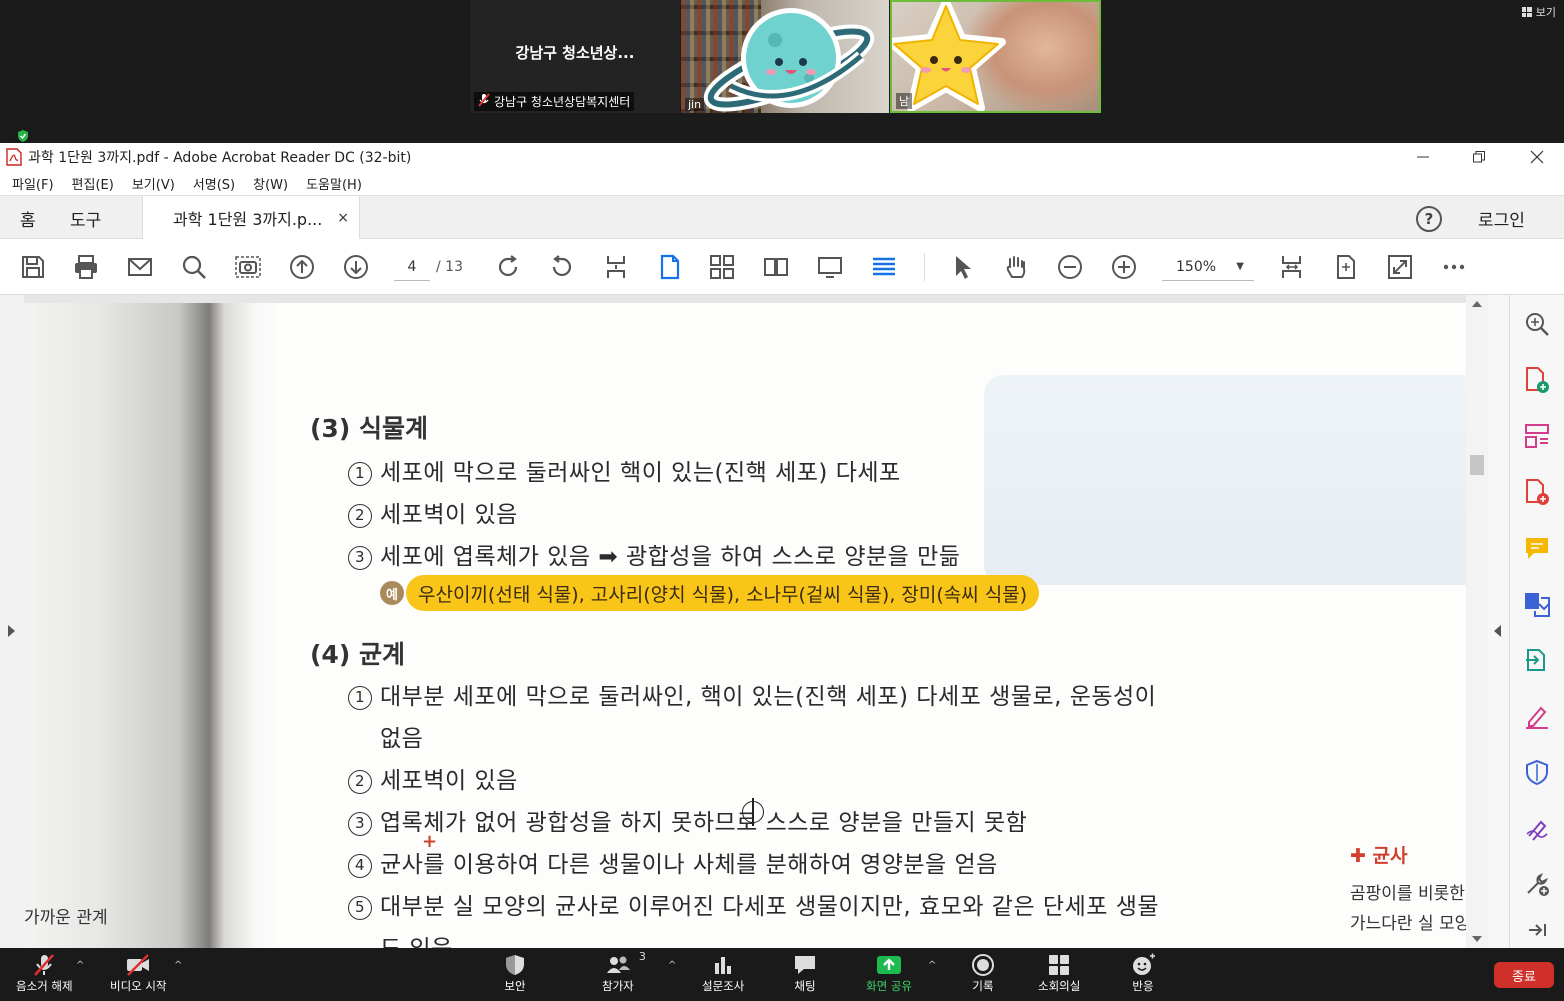 This screenshot has height=1001, width=1564. What do you see at coordinates (962, 267) in the screenshot?
I see `select-tool-button` at bounding box center [962, 267].